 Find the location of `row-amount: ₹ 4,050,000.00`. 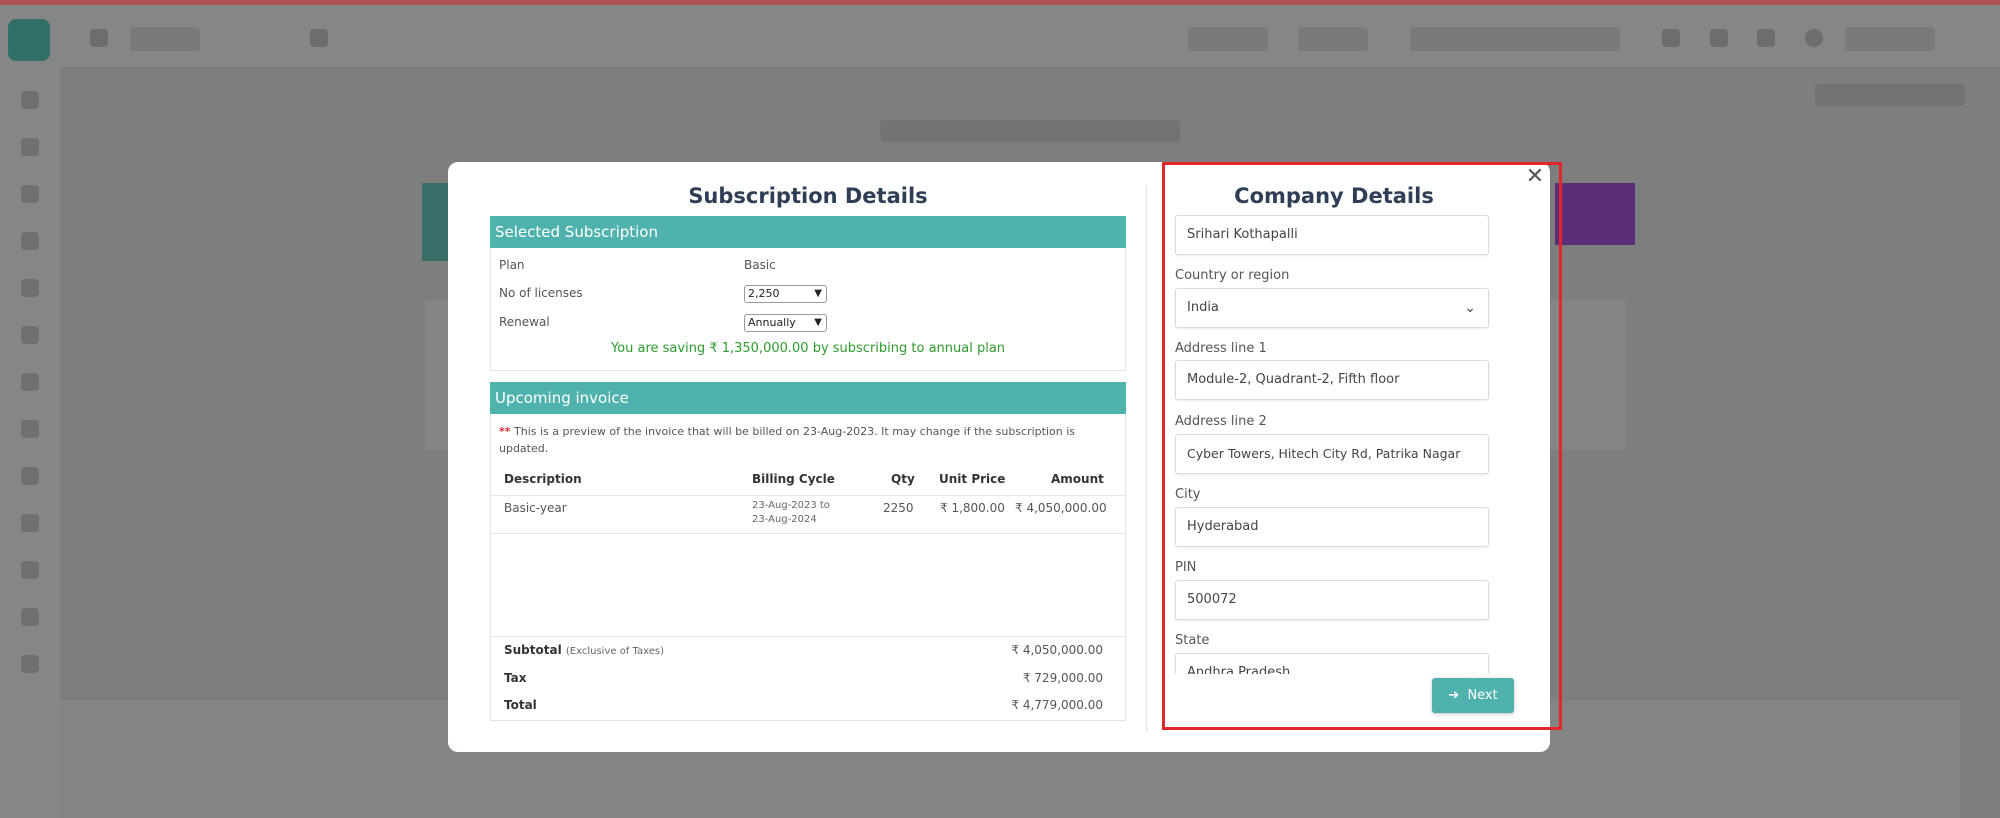

row-amount: ₹ 4,050,000.00 is located at coordinates (1061, 508).